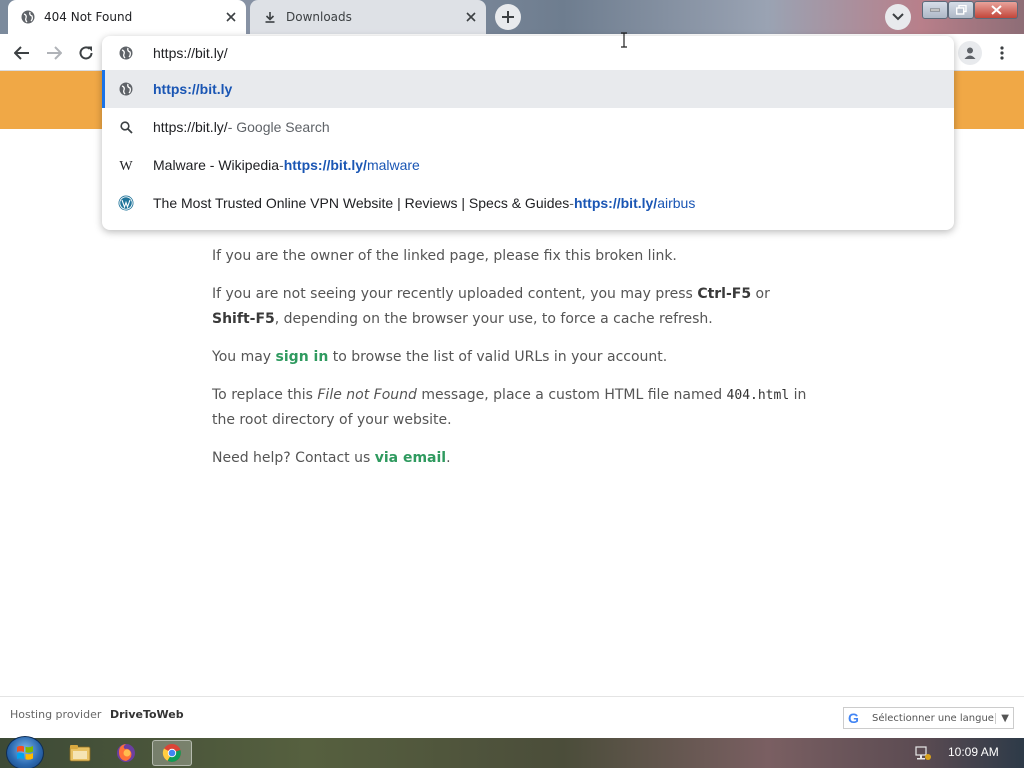 Image resolution: width=1024 pixels, height=768 pixels. Describe the element at coordinates (126, 203) in the screenshot. I see `wordpress-icon` at that location.